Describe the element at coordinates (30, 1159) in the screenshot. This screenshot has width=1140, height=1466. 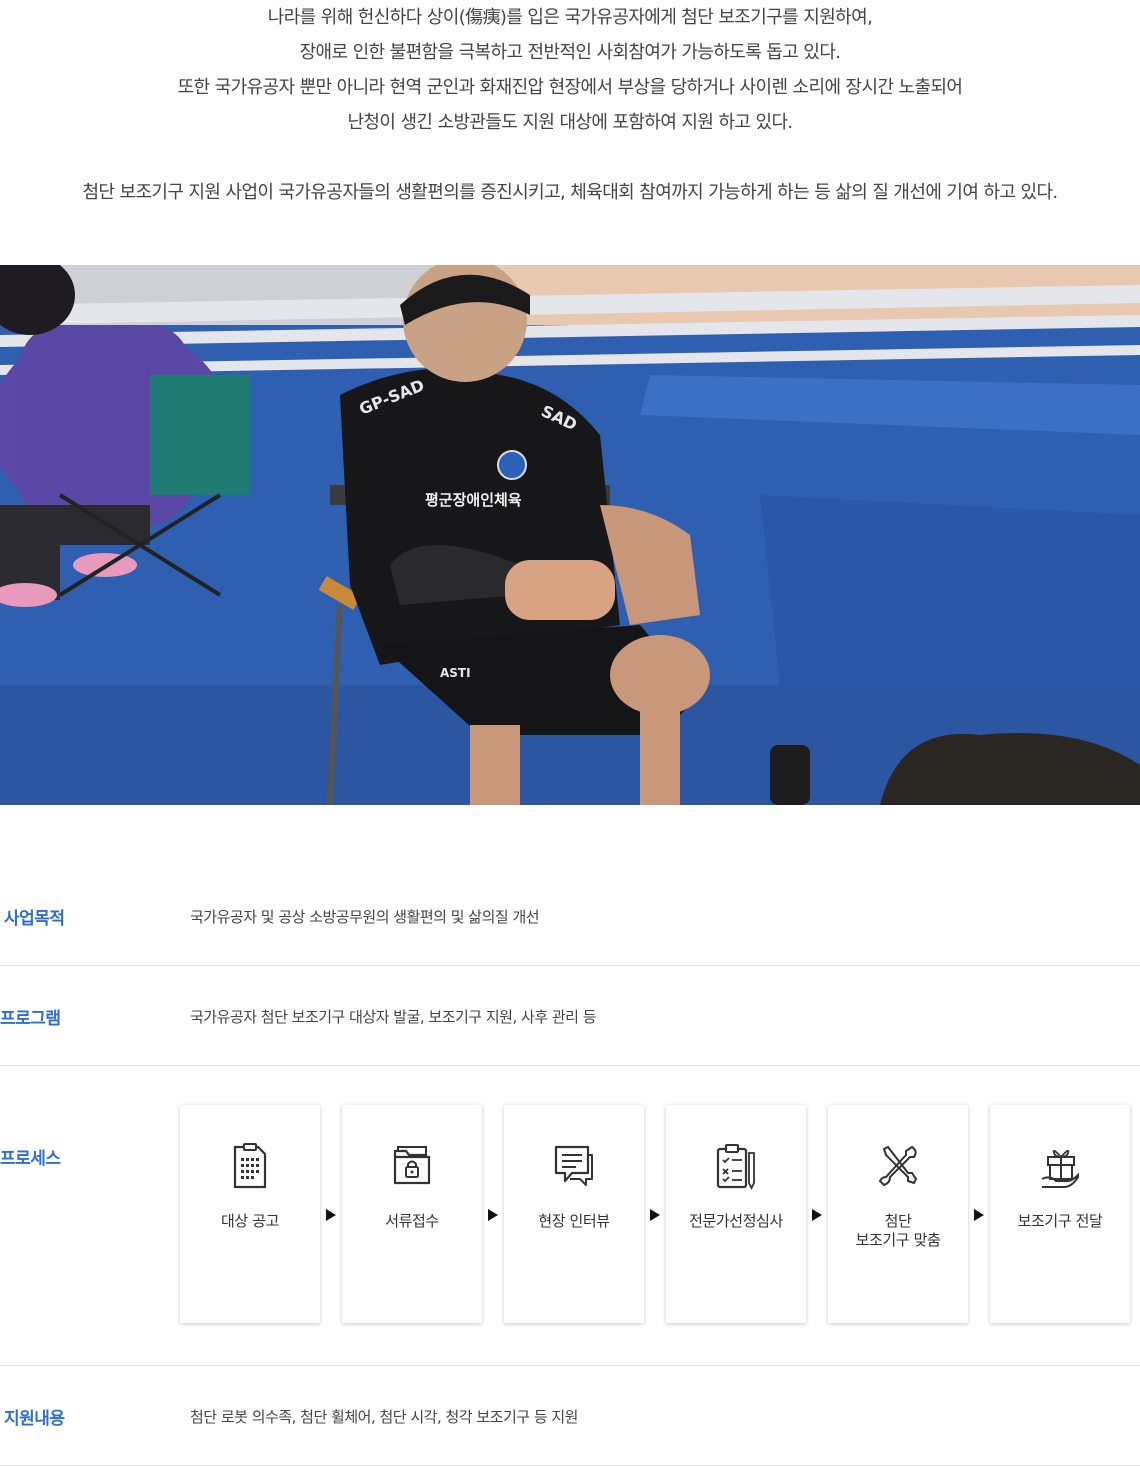
I see `process-label: 프로세스` at that location.